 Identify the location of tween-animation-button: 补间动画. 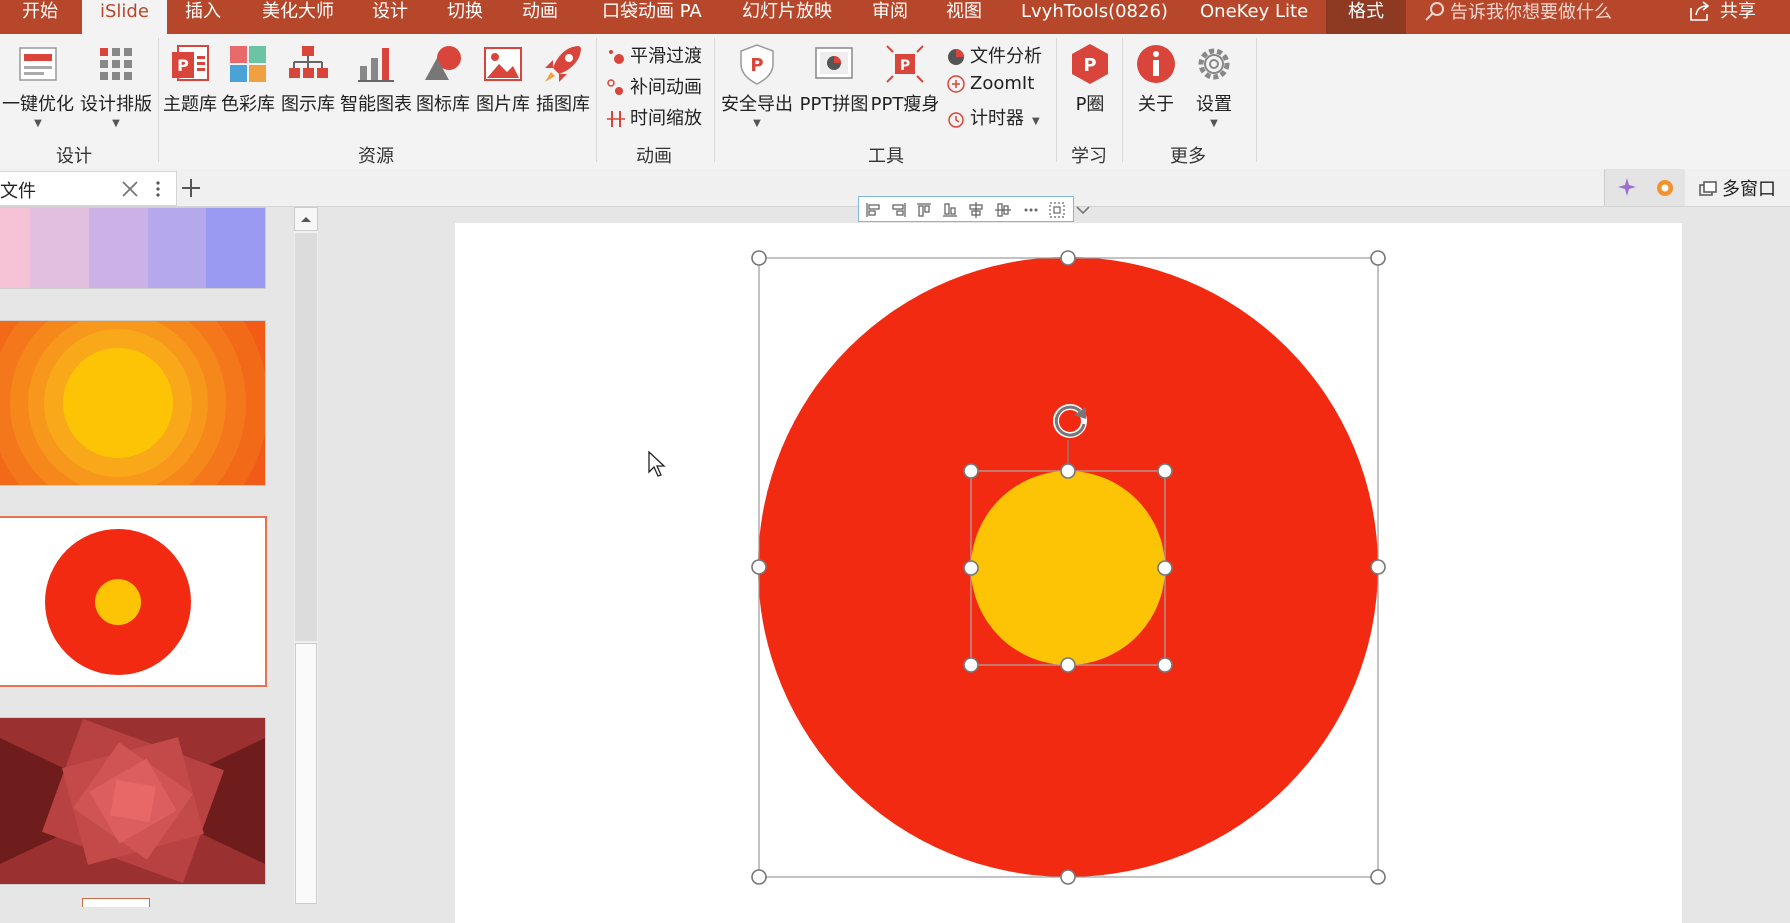
(654, 86).